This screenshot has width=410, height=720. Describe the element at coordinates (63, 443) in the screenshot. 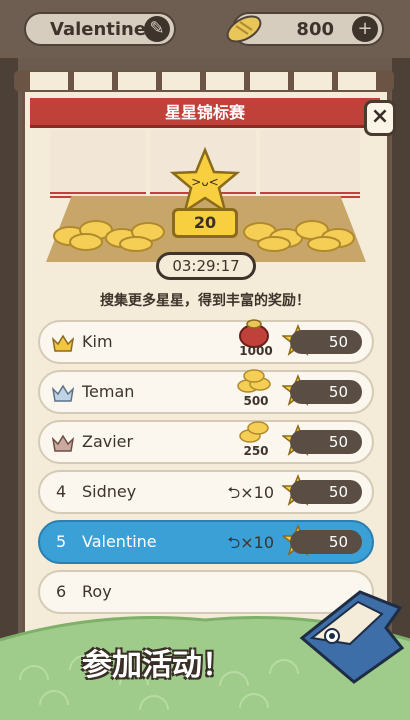

I see `bronze-crown-icon` at that location.